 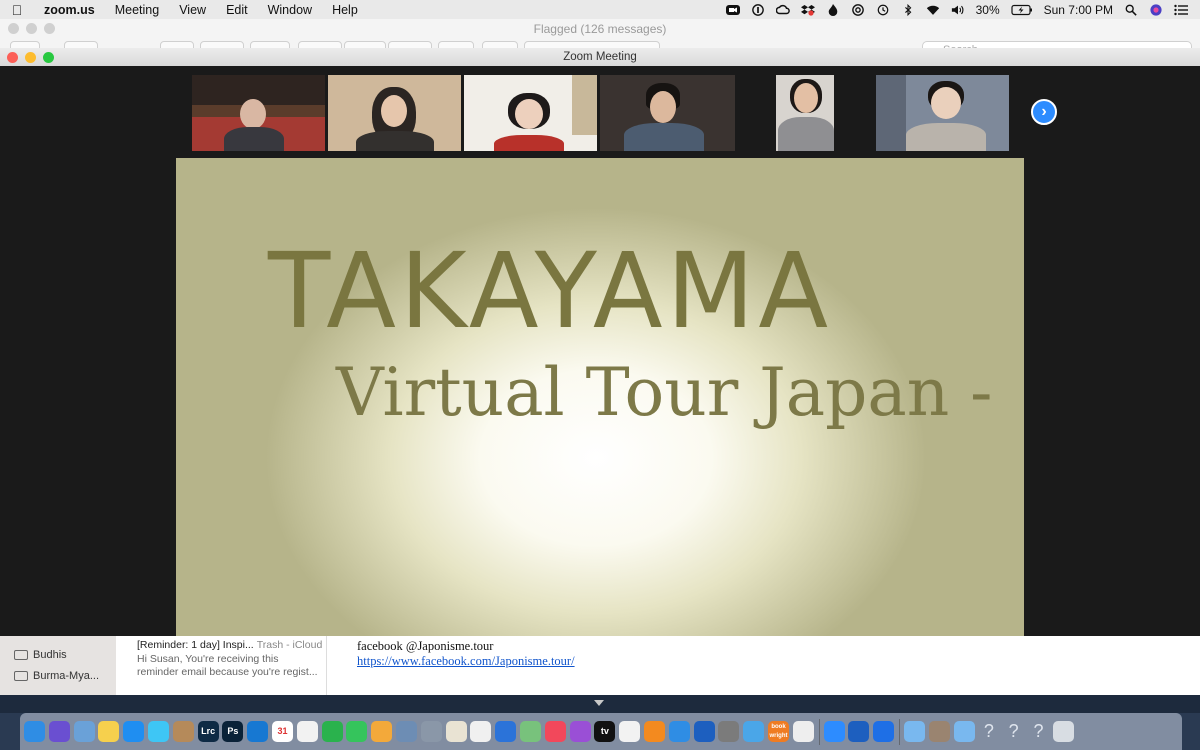 I want to click on menu-meeting: Meeting, so click(x=137, y=10).